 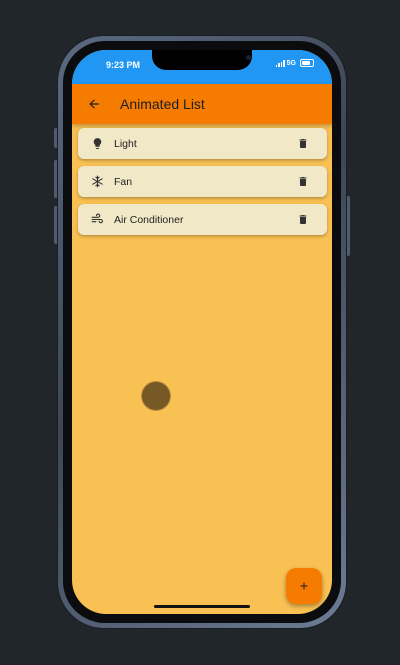 I want to click on arrow-back-icon, so click(x=94, y=104).